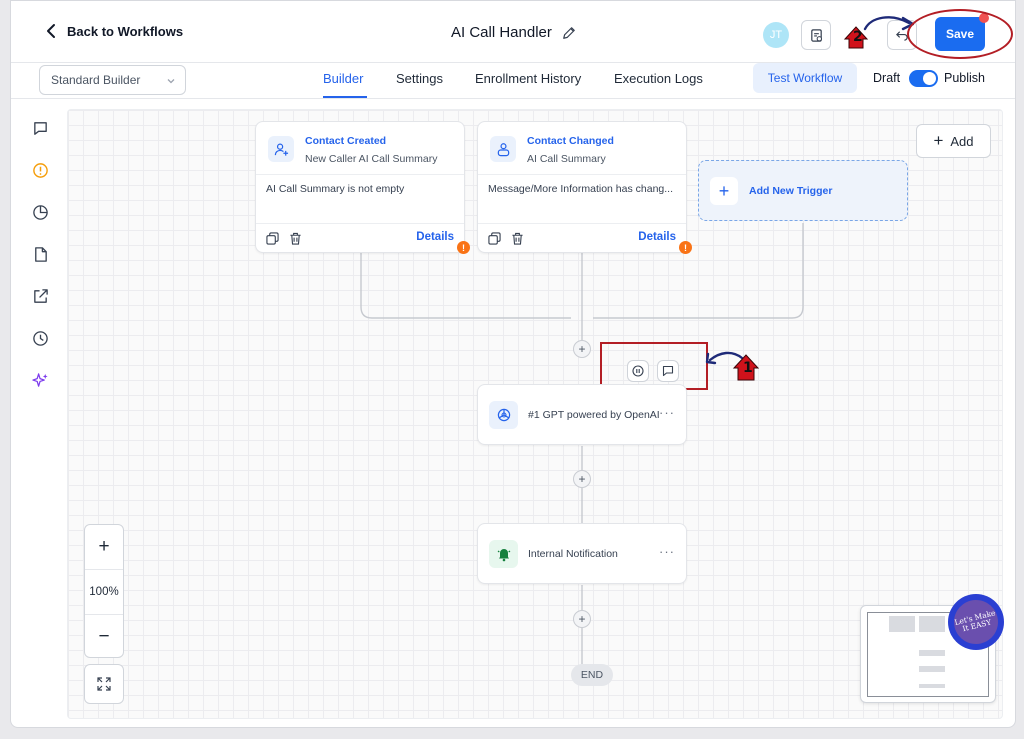 Image resolution: width=1024 pixels, height=739 pixels. Describe the element at coordinates (528, 78) in the screenshot. I see `tab-enrollment-history: Enrollment History` at that location.